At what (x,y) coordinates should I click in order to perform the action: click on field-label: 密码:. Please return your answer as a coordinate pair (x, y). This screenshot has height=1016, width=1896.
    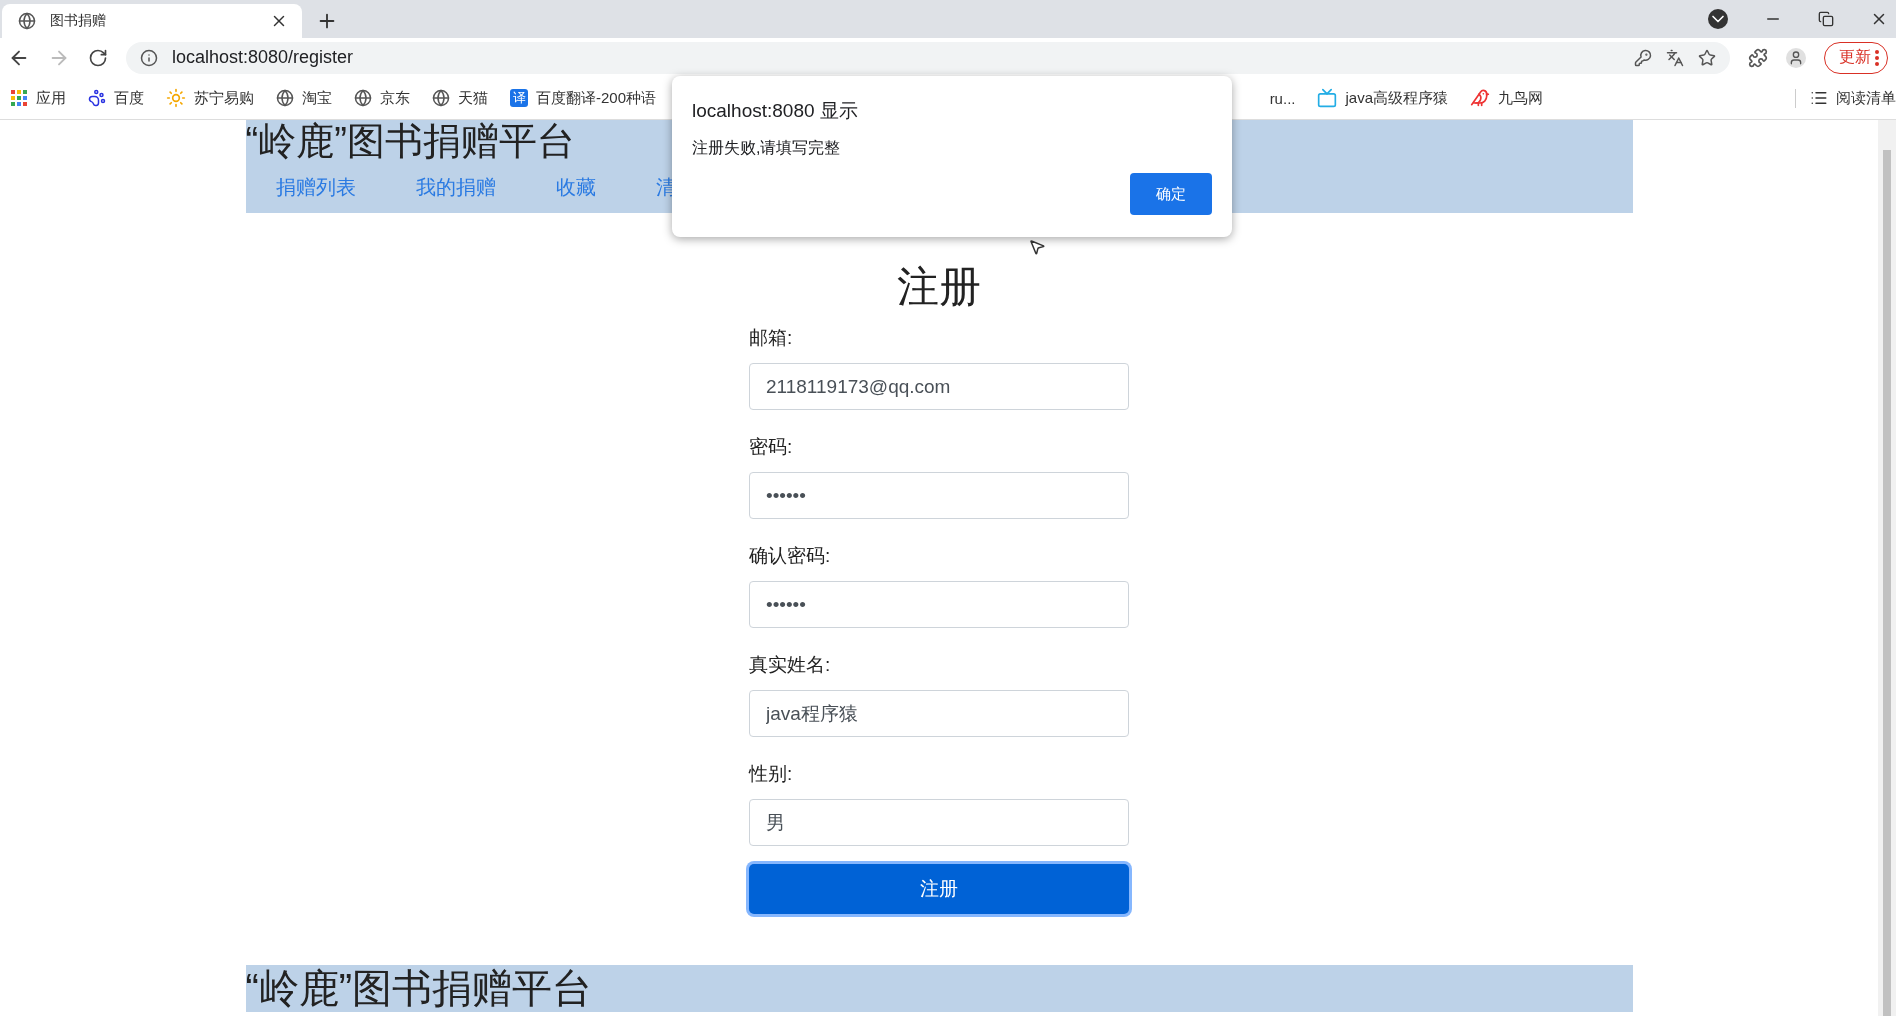
    Looking at the image, I should click on (771, 447).